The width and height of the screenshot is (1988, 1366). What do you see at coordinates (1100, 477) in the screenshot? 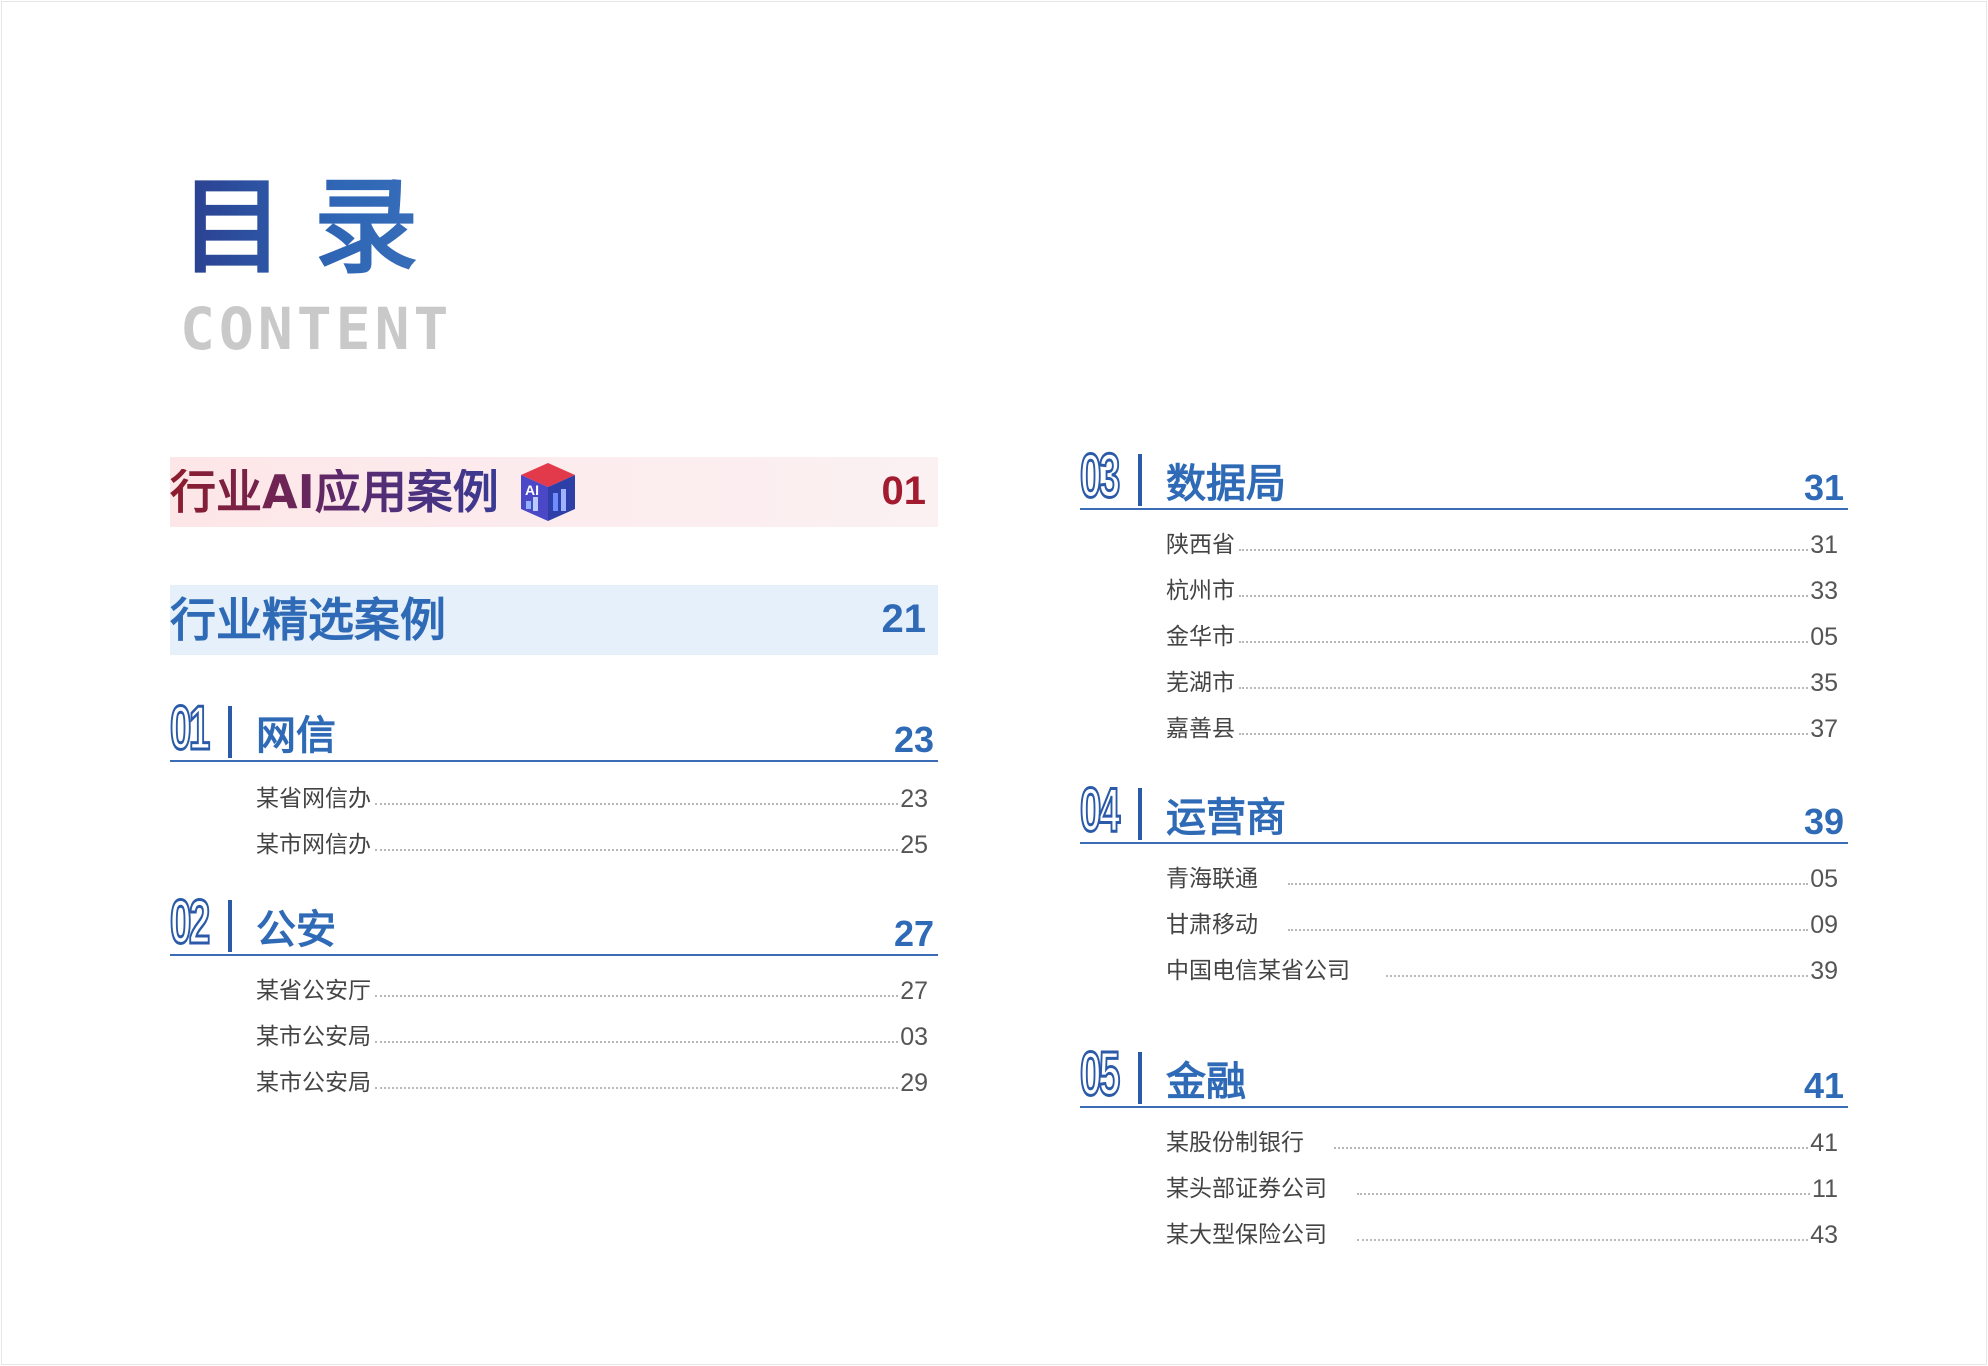
I see `section-number: 03` at bounding box center [1100, 477].